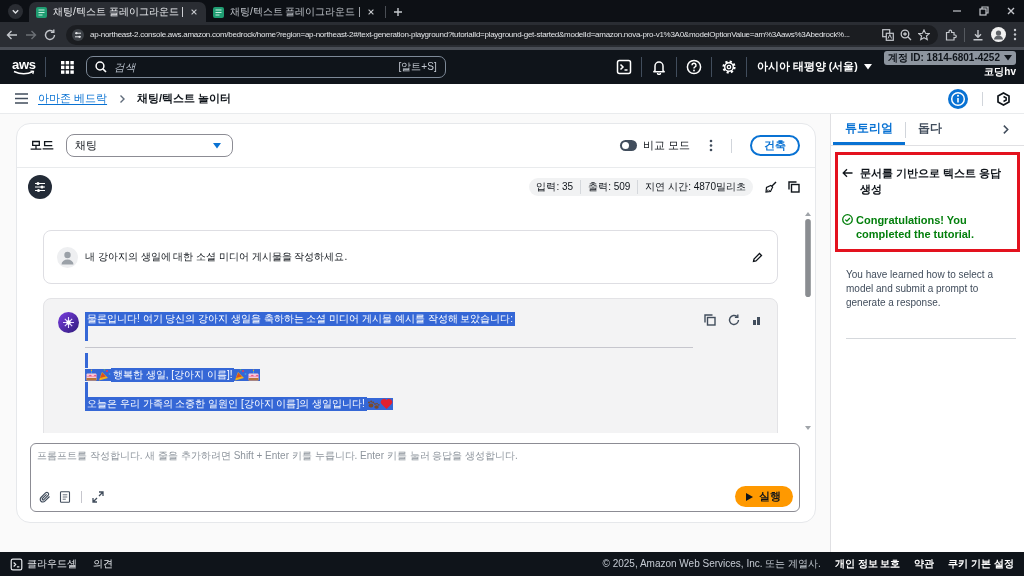 This screenshot has height=576, width=1024. What do you see at coordinates (1000, 72) in the screenshot?
I see `user-name: 코딩hv` at bounding box center [1000, 72].